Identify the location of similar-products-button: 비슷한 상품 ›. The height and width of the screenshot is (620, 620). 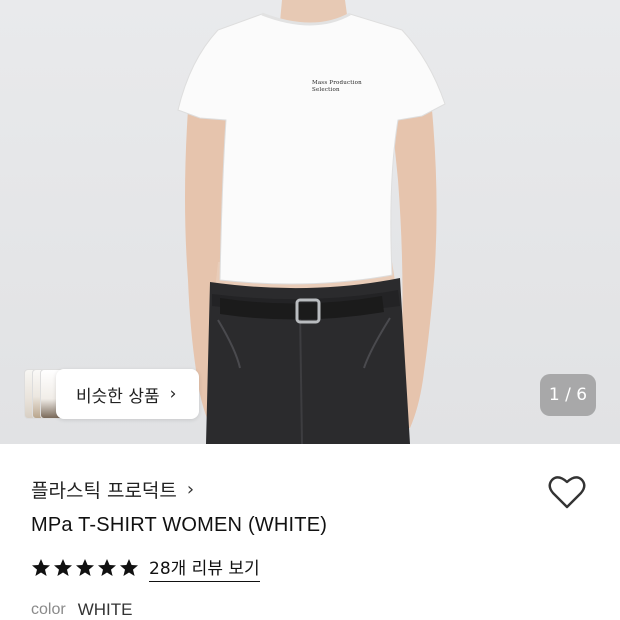
(111, 394).